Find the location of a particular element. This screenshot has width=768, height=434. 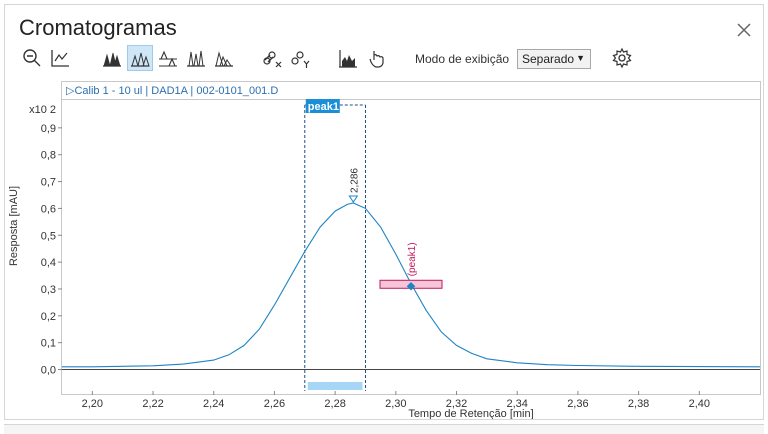

y-tick-label: 0,4 is located at coordinates (48, 263).